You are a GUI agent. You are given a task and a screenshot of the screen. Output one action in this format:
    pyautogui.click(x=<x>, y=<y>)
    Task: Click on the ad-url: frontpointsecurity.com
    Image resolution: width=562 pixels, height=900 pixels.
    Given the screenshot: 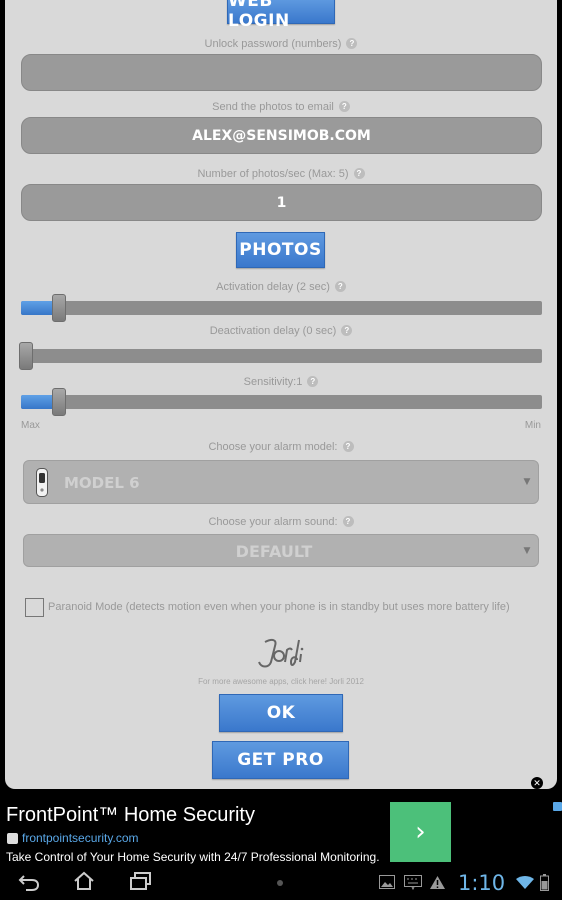 What is the action you would take?
    pyautogui.click(x=80, y=838)
    